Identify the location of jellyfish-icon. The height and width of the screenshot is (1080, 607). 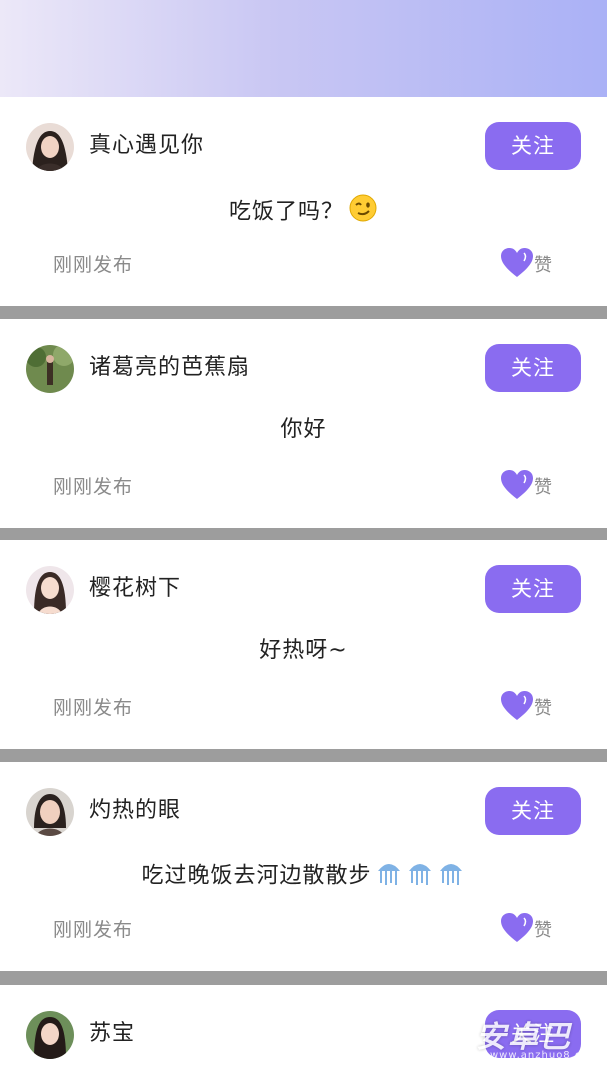
(421, 876).